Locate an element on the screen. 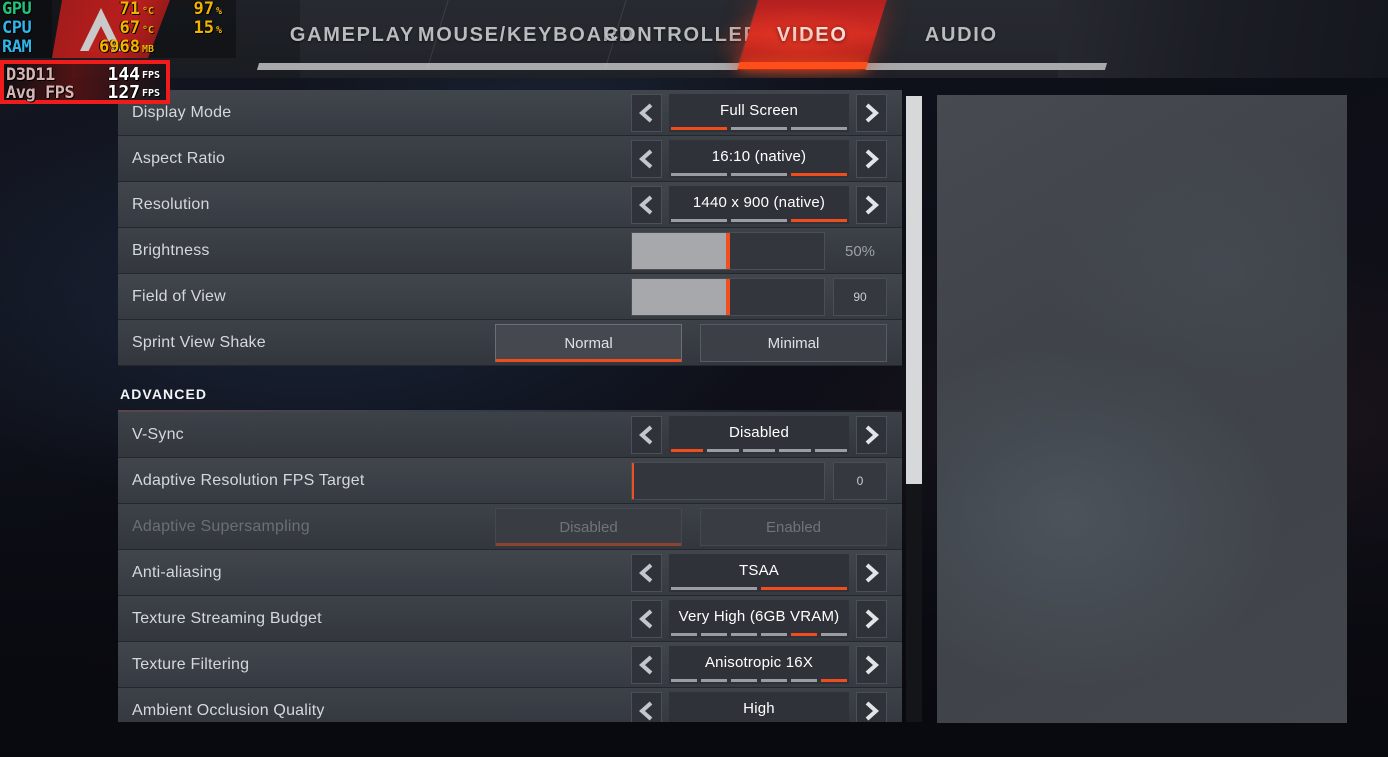  setting-row-texture-filtering: Texture Filtering Anisotropic 16X is located at coordinates (510, 665).